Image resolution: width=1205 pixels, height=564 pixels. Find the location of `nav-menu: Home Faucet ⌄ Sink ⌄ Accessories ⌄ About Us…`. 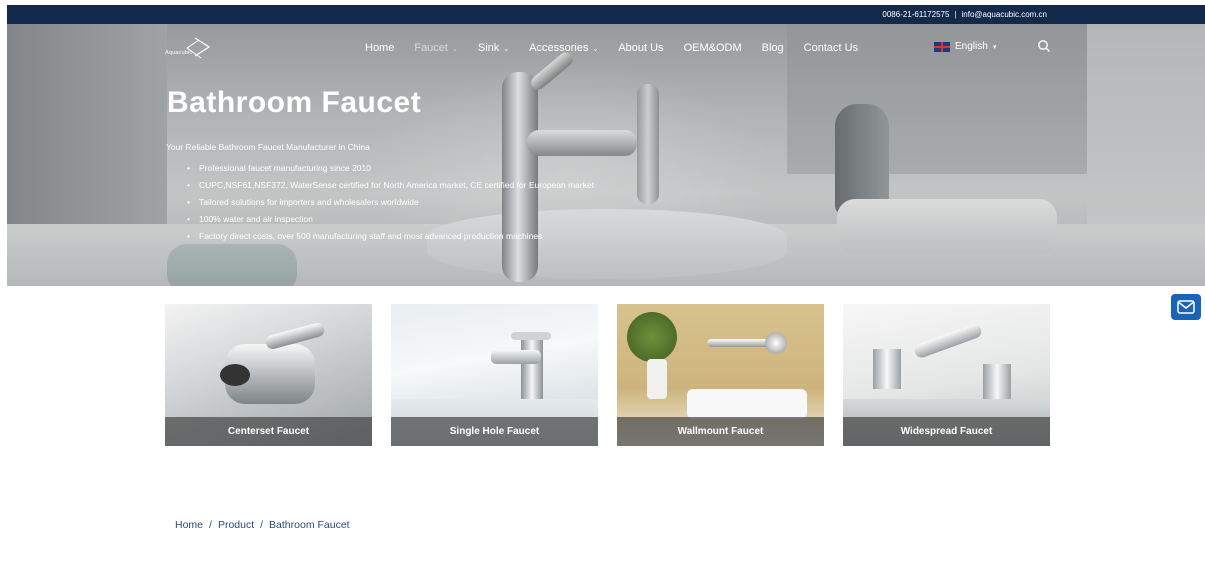

nav-menu: Home Faucet ⌄ Sink ⌄ Accessories ⌄ About Us… is located at coordinates (621, 48).